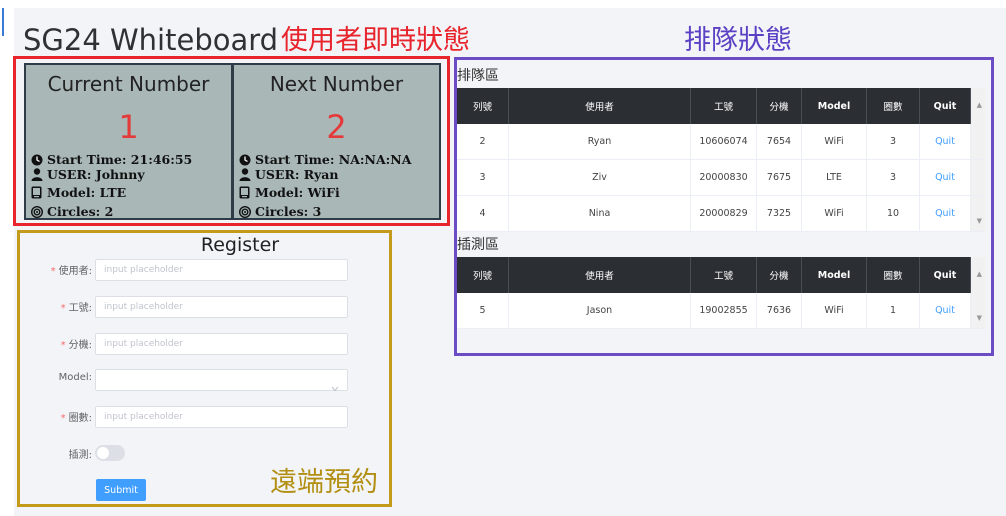  Describe the element at coordinates (75, 377) in the screenshot. I see `model-label: Model:` at that location.